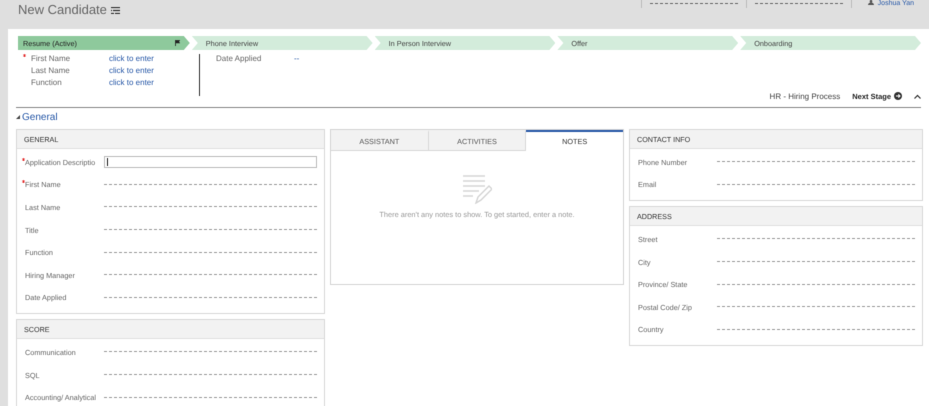 The height and width of the screenshot is (406, 929). What do you see at coordinates (46, 82) in the screenshot?
I see `field-label: Function` at bounding box center [46, 82].